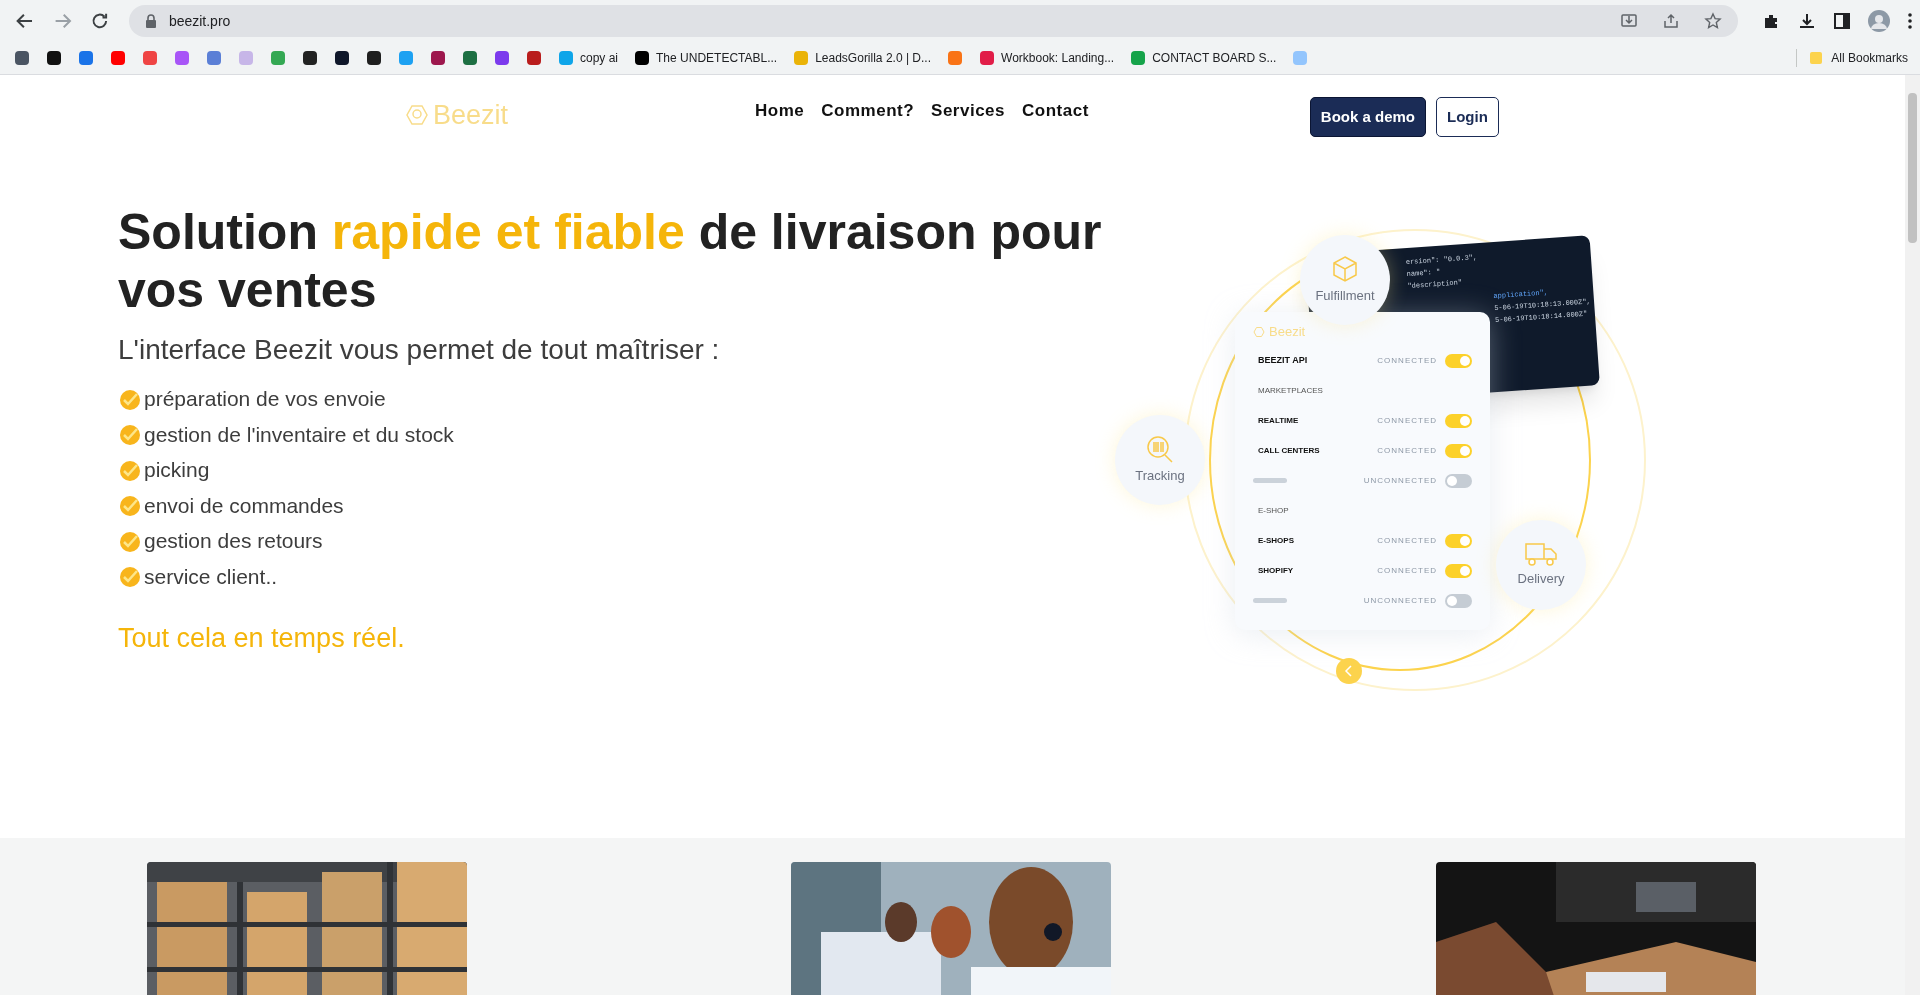  What do you see at coordinates (780, 111) in the screenshot?
I see `nav-link: Home` at bounding box center [780, 111].